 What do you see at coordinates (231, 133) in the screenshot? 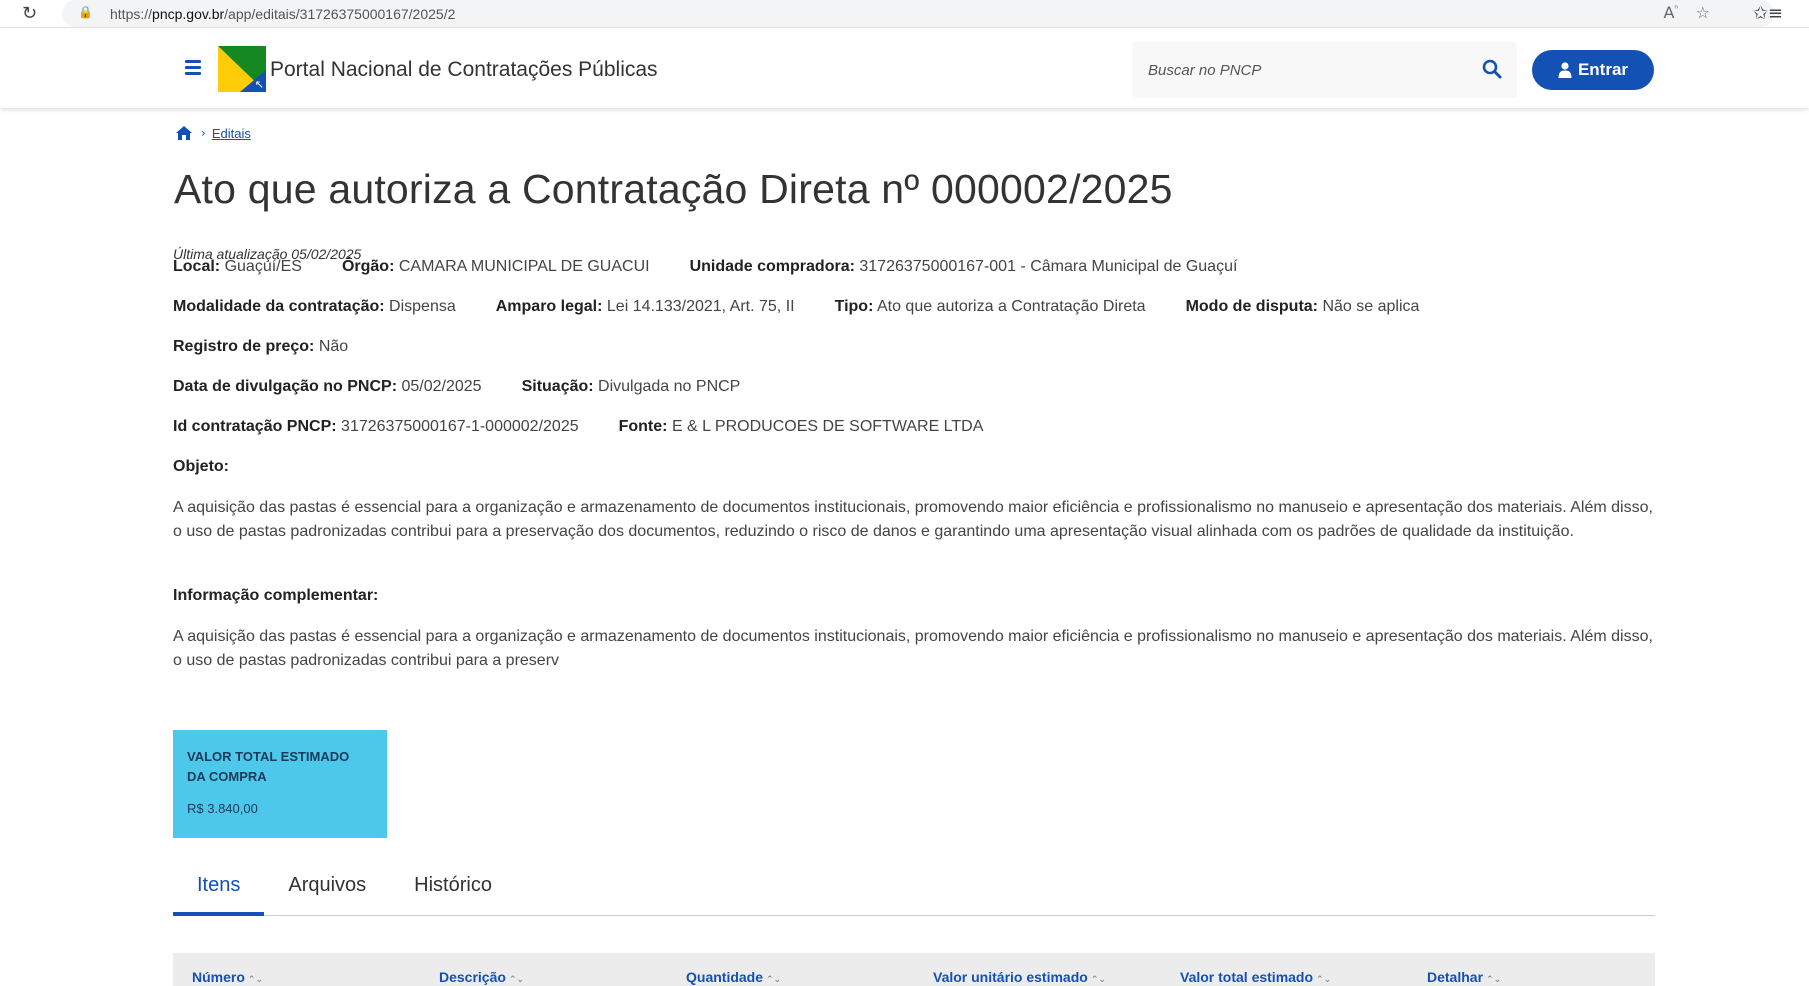
I see `breadcrumb-editais: Editais` at bounding box center [231, 133].